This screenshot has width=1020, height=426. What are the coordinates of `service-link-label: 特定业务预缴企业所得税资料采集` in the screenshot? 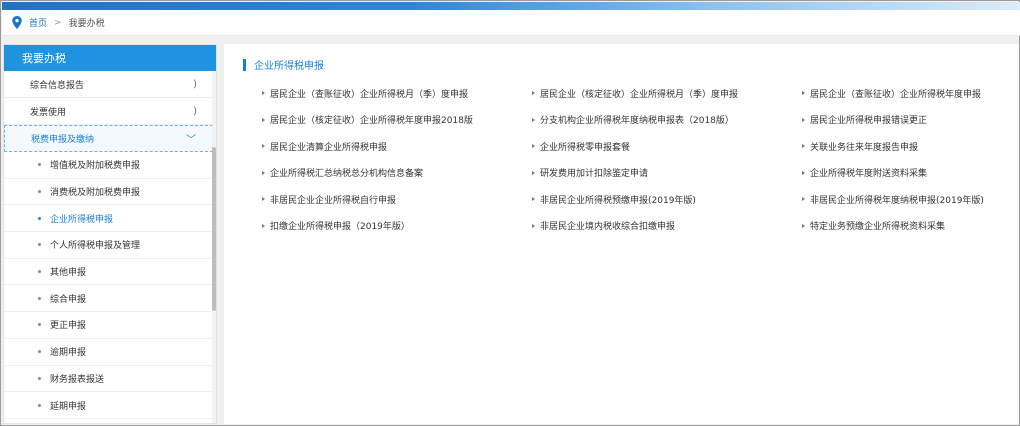 It's located at (878, 227).